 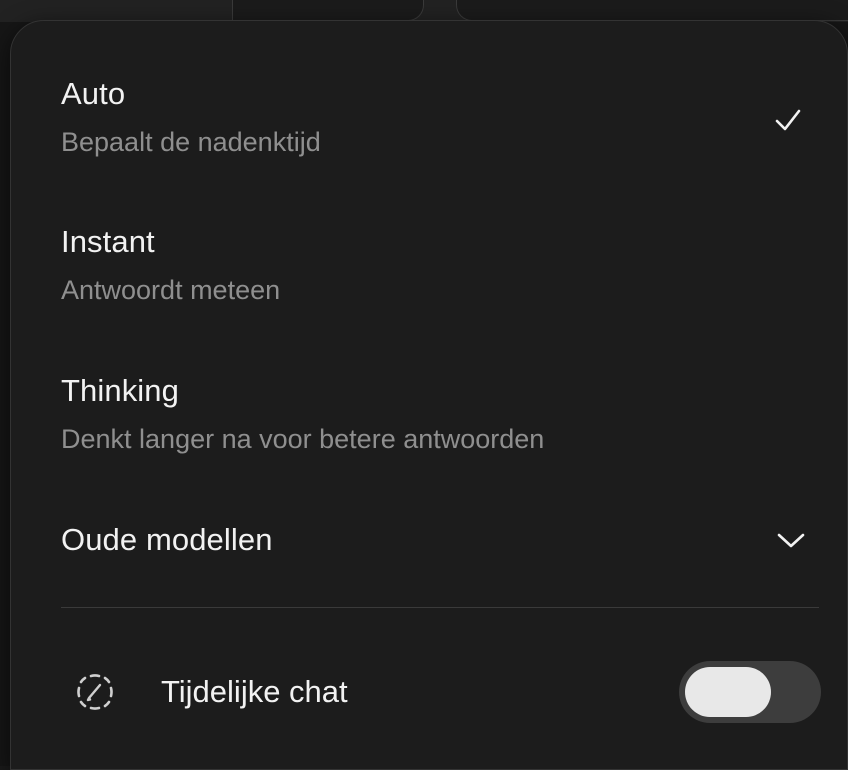 What do you see at coordinates (191, 142) in the screenshot?
I see `menu-item-description: Bepaalt de nadenktijd` at bounding box center [191, 142].